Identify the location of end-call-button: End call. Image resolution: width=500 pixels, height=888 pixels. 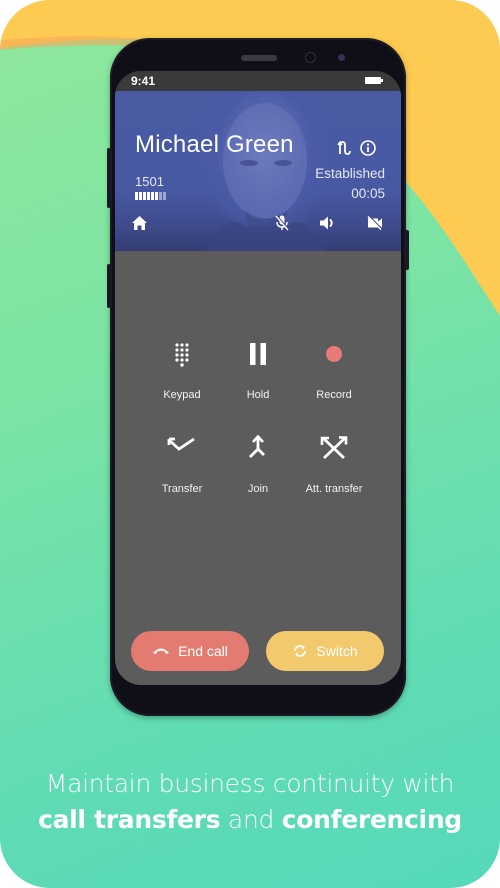
(190, 651).